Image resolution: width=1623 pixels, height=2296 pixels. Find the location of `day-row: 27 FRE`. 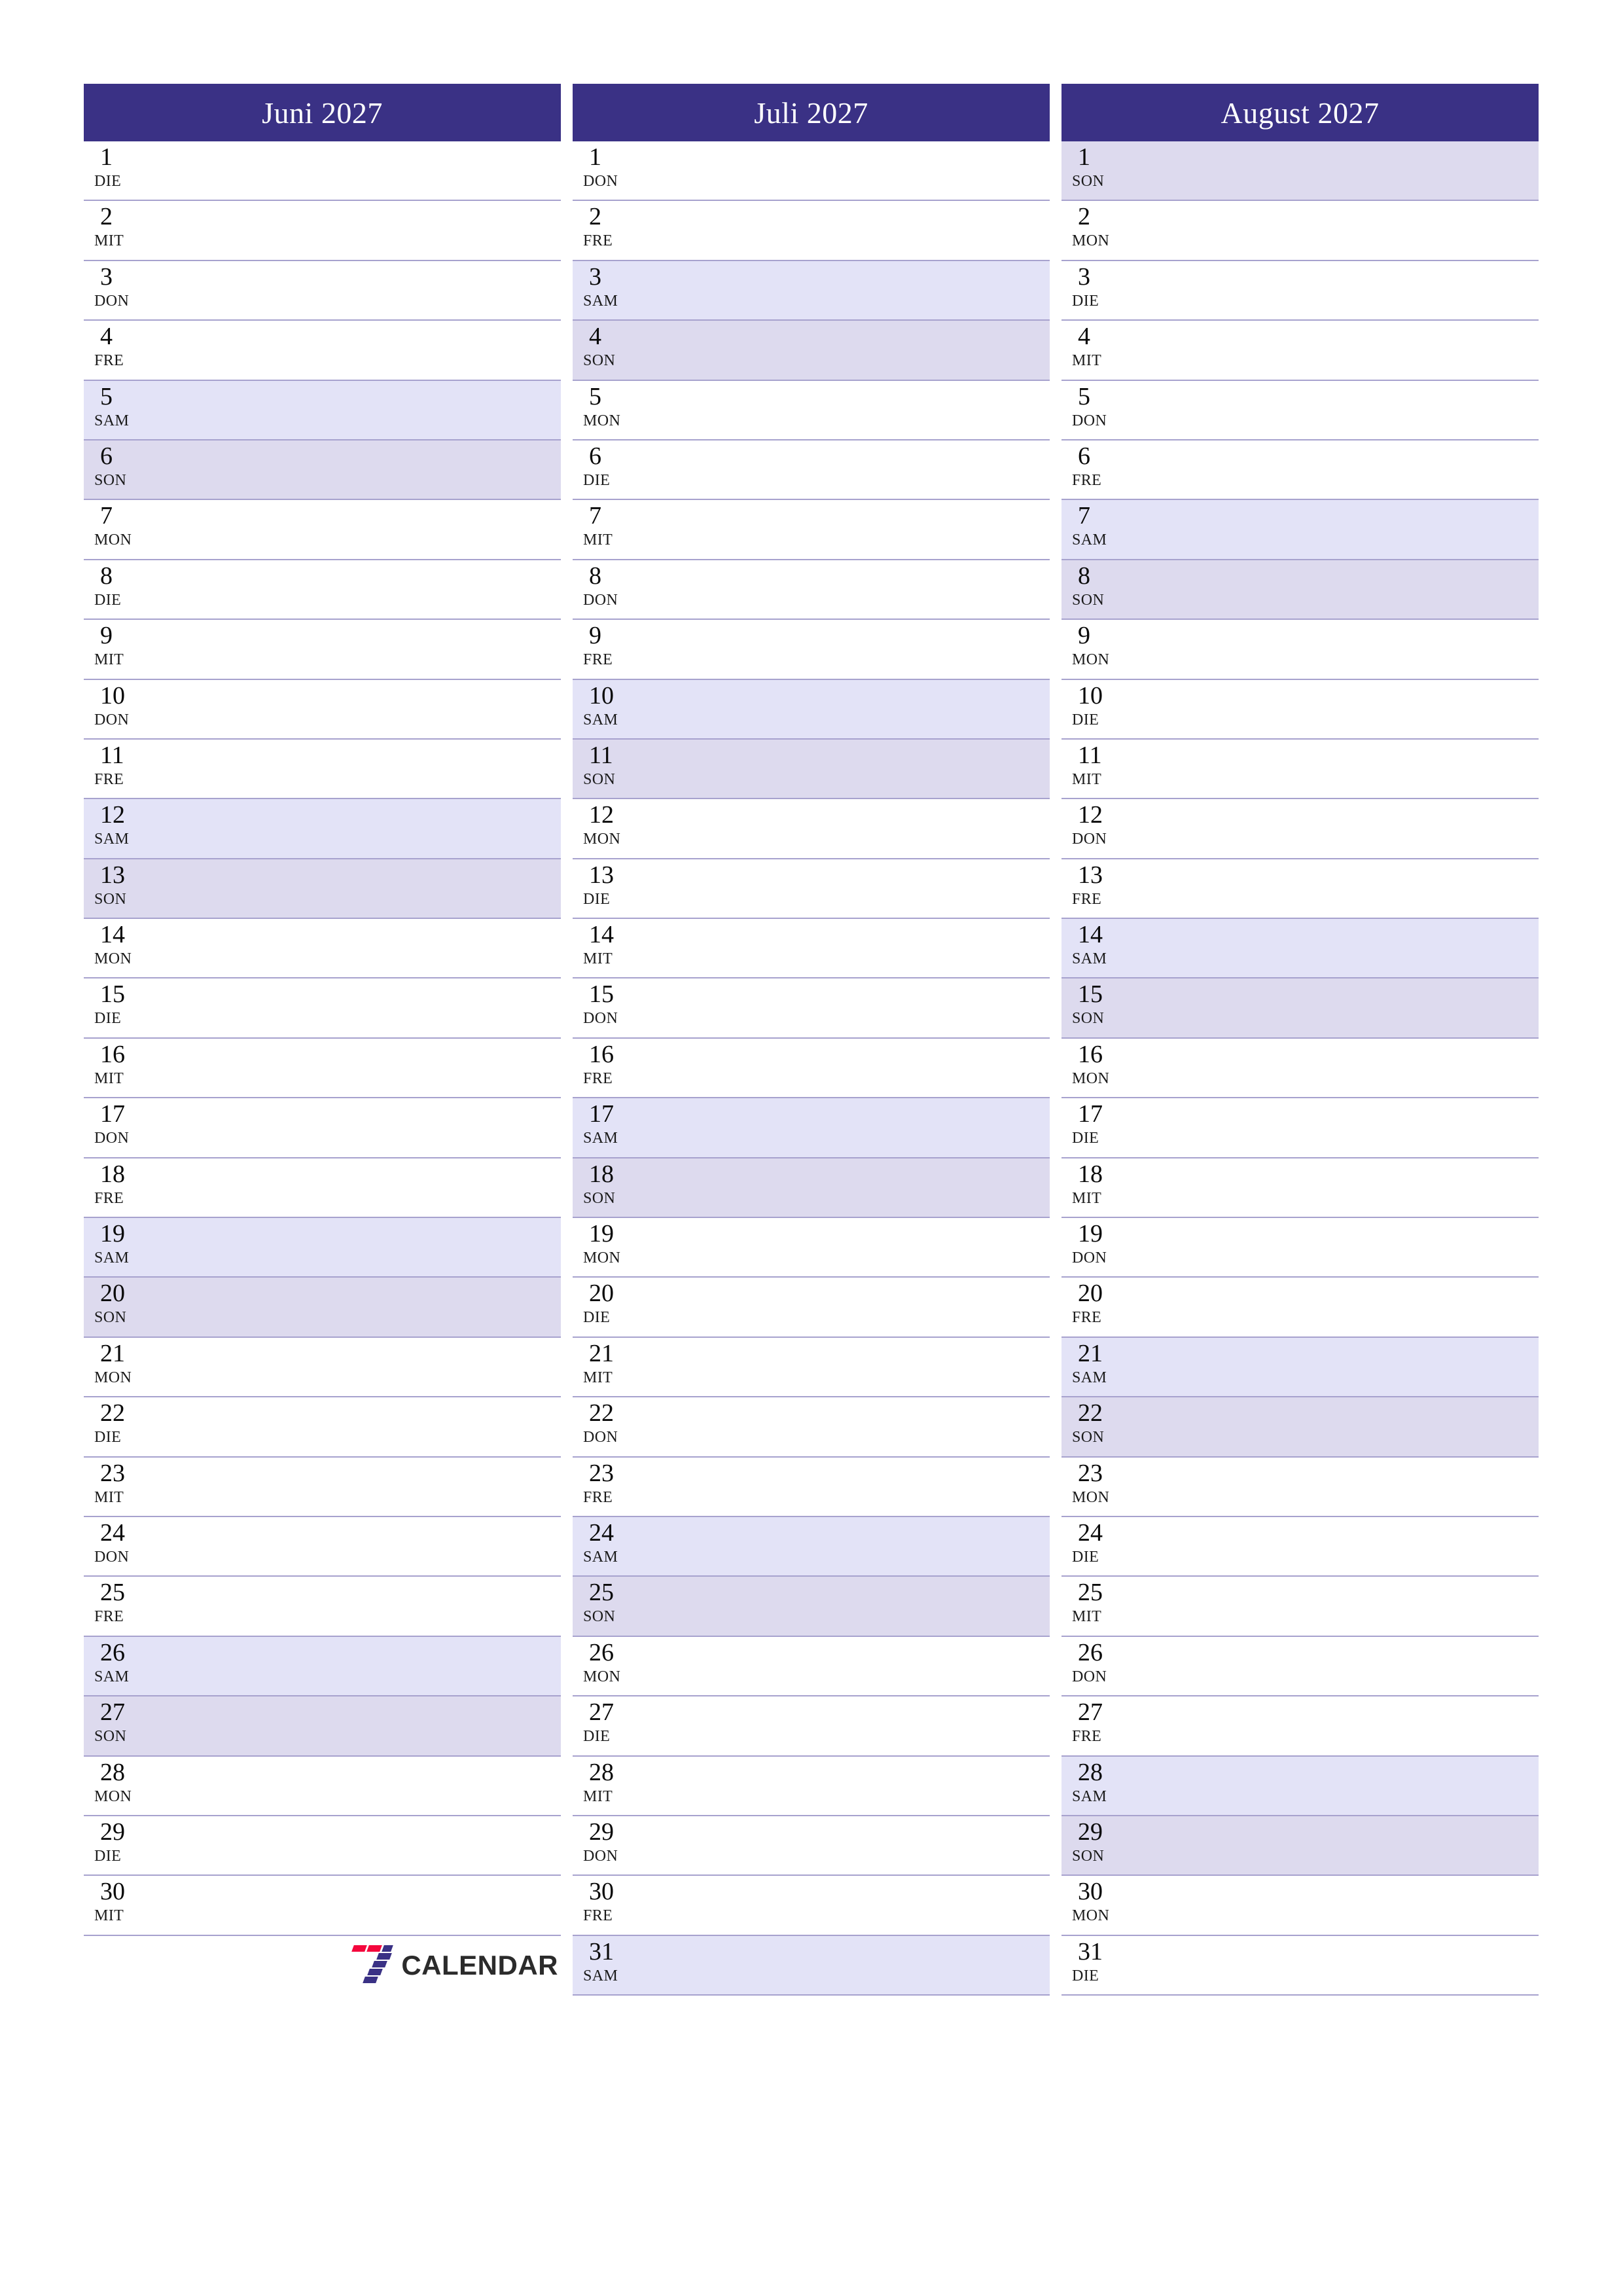

day-row: 27 FRE is located at coordinates (1300, 1726).